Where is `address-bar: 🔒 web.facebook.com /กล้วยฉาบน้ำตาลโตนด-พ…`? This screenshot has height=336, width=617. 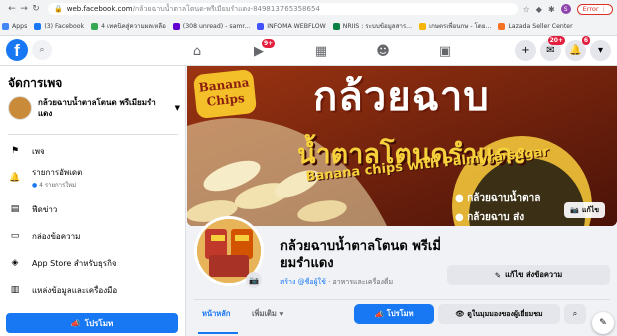
address-bar: 🔒 web.facebook.com /กล้วยฉาบน้ำตาลโตนด-พ… is located at coordinates (283, 9).